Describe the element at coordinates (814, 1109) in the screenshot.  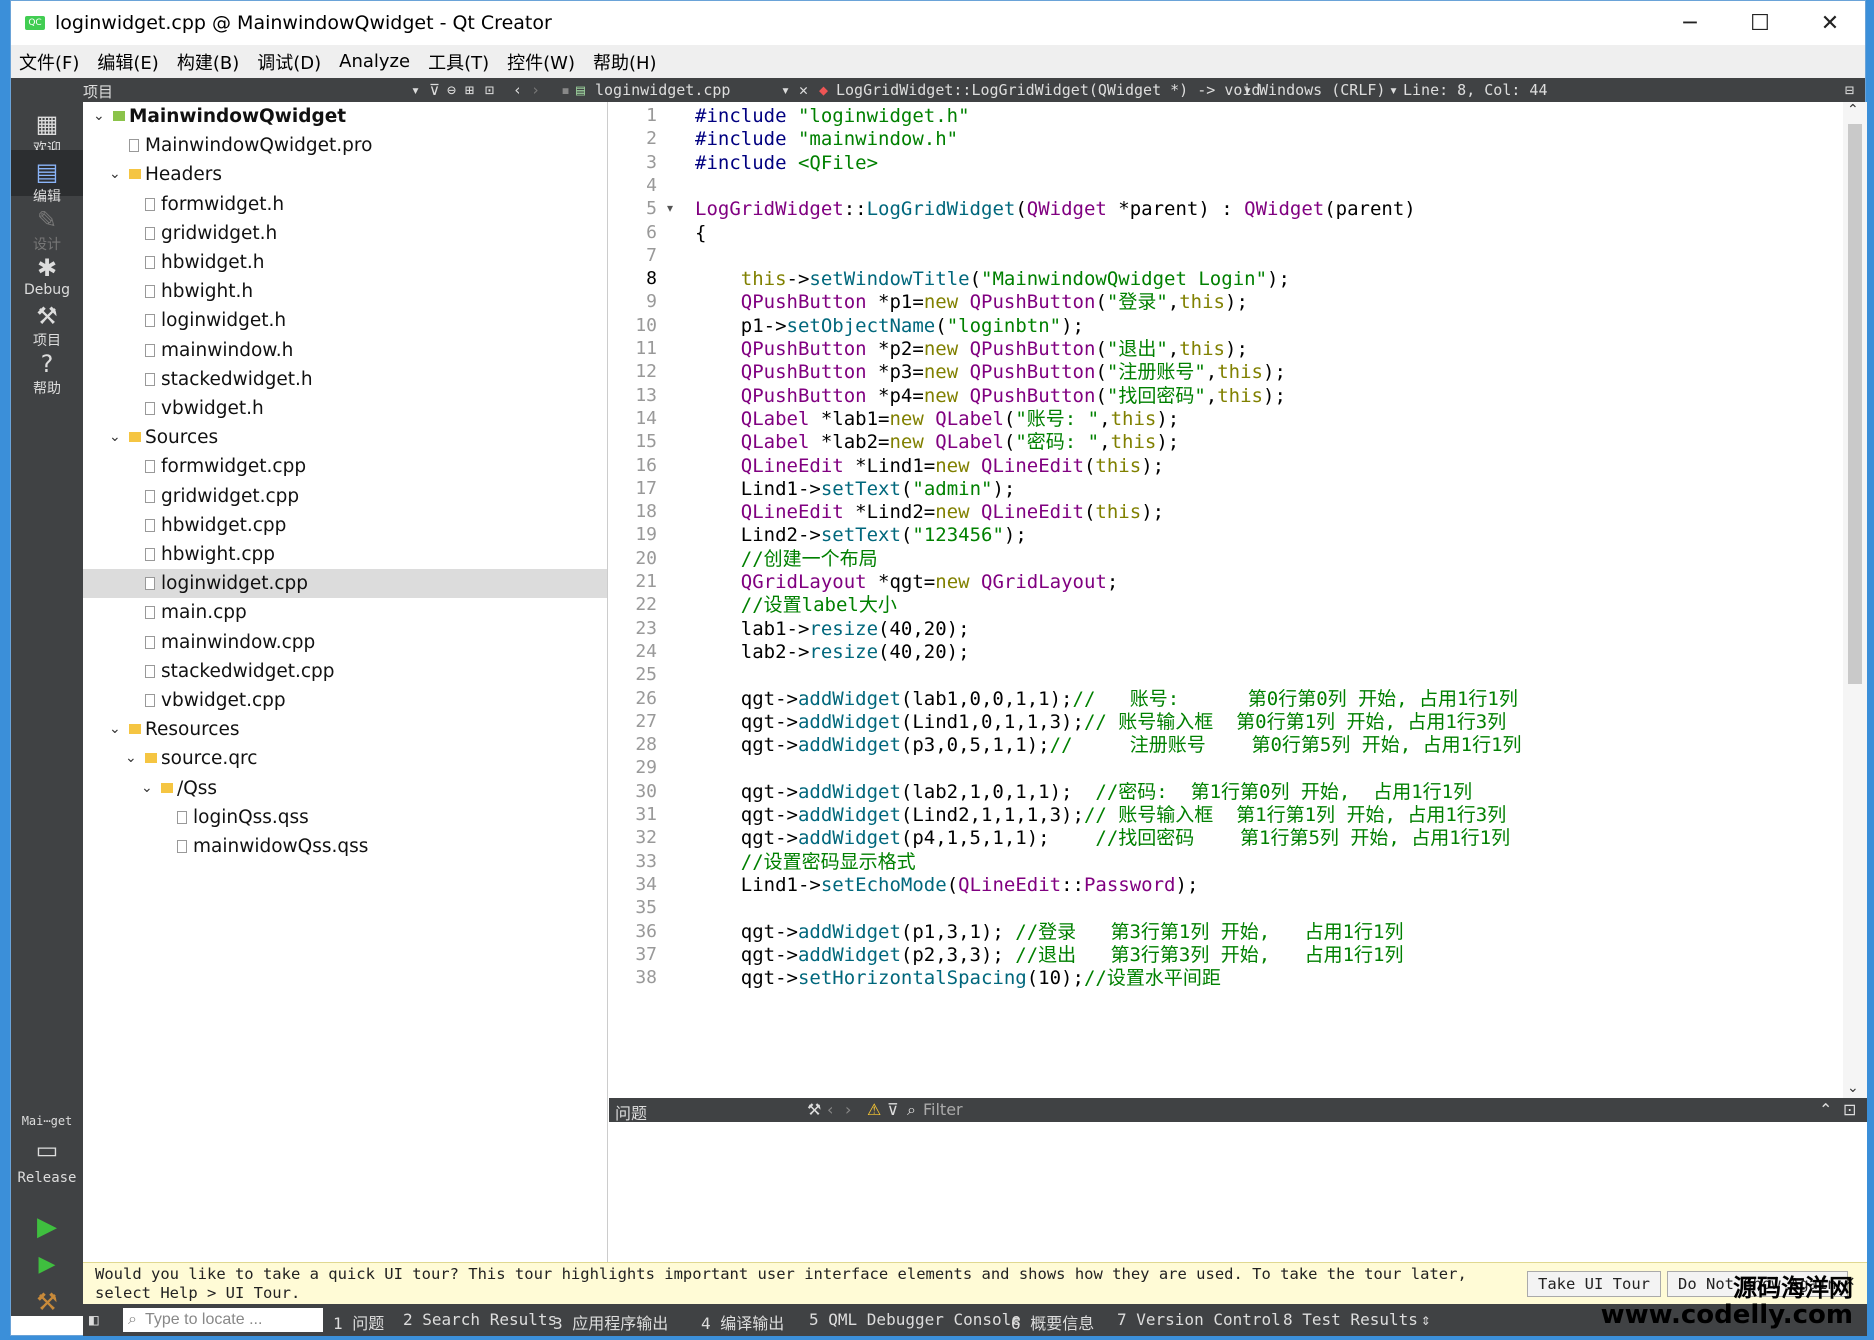
I see `issues-build-icon: ⚒` at that location.